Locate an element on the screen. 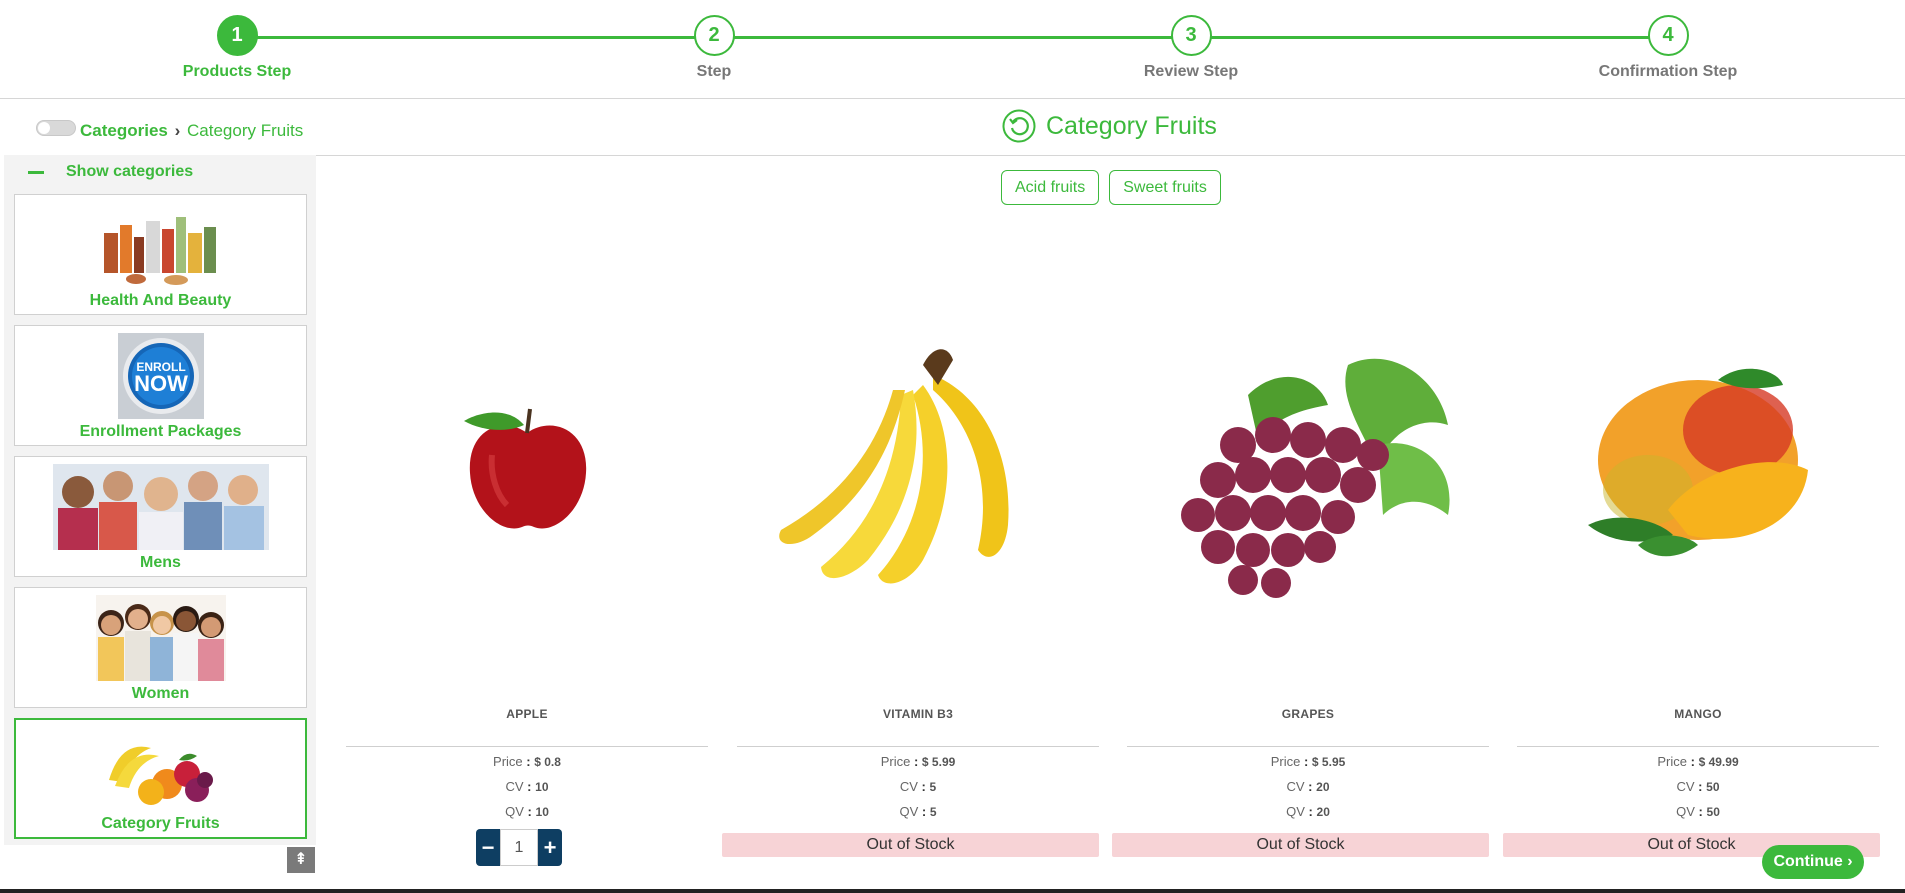  now-text: NOW is located at coordinates (161, 383).